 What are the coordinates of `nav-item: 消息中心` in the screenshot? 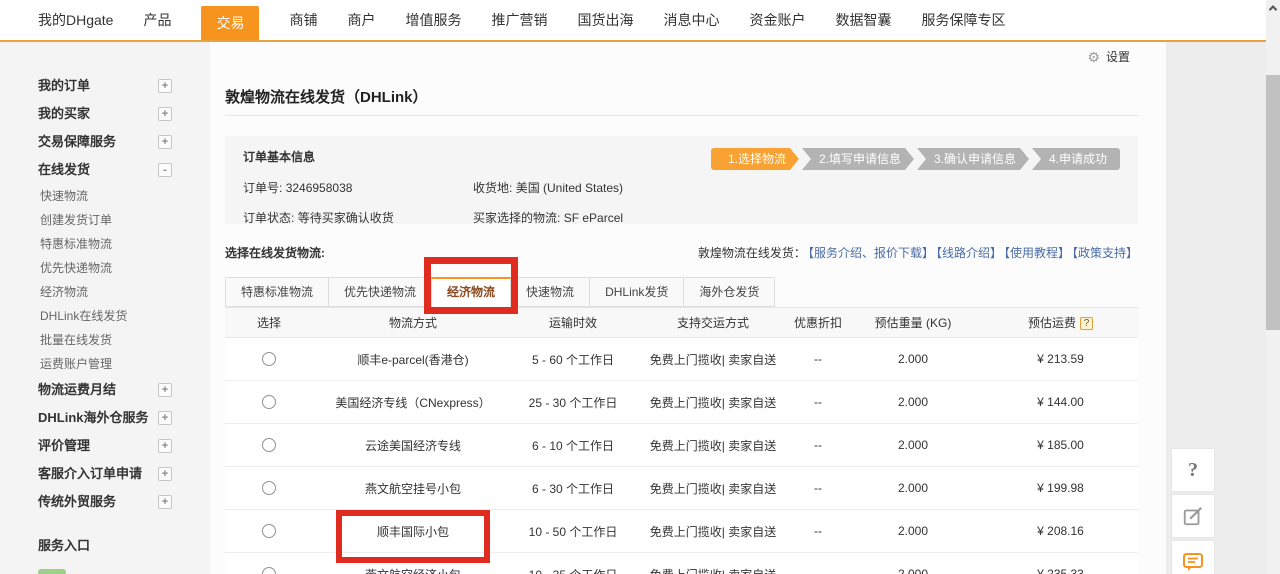 It's located at (691, 20).